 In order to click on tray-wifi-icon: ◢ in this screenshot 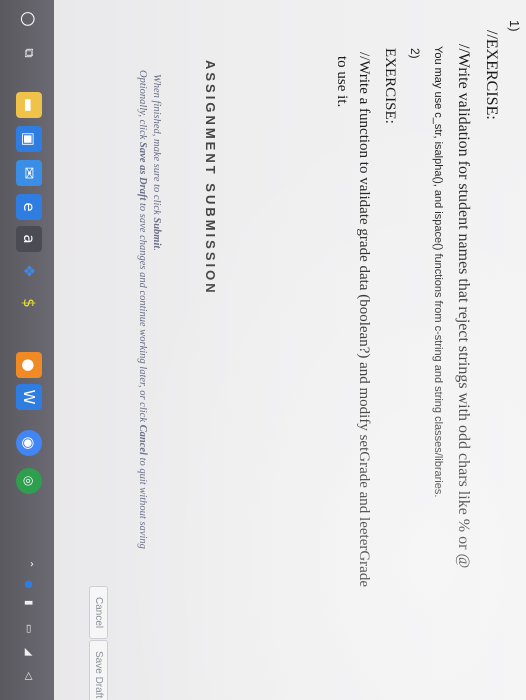, I will do `click(28, 652)`.